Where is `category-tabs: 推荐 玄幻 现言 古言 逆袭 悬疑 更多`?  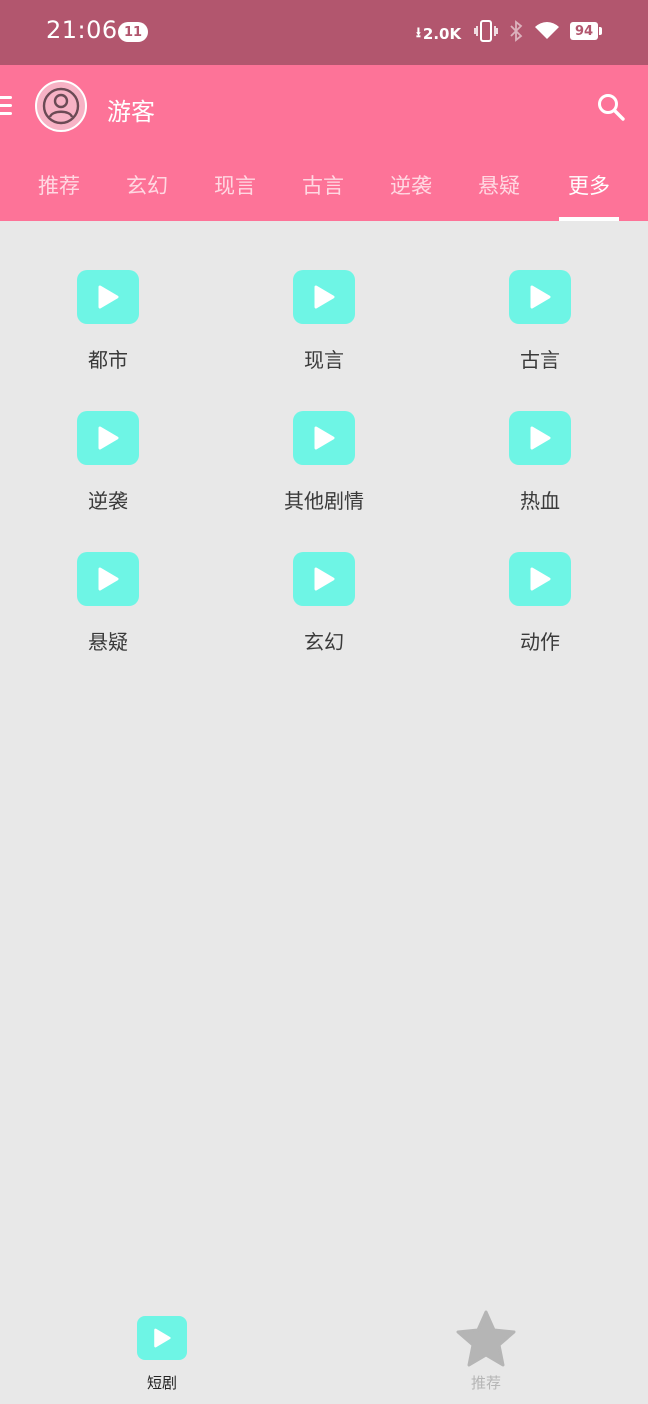
category-tabs: 推荐 玄幻 现言 古言 逆袭 悬疑 更多 is located at coordinates (324, 193).